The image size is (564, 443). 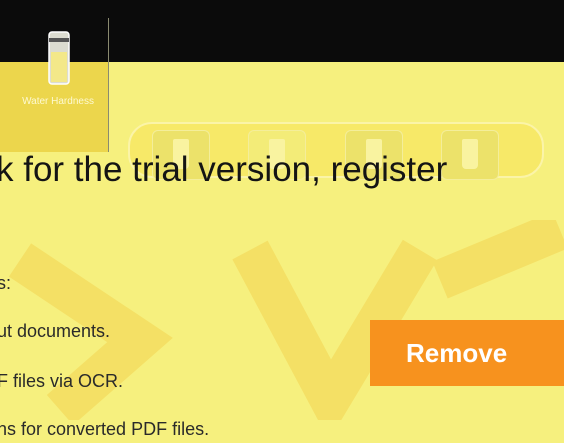 I want to click on top-bar, so click(x=282, y=31).